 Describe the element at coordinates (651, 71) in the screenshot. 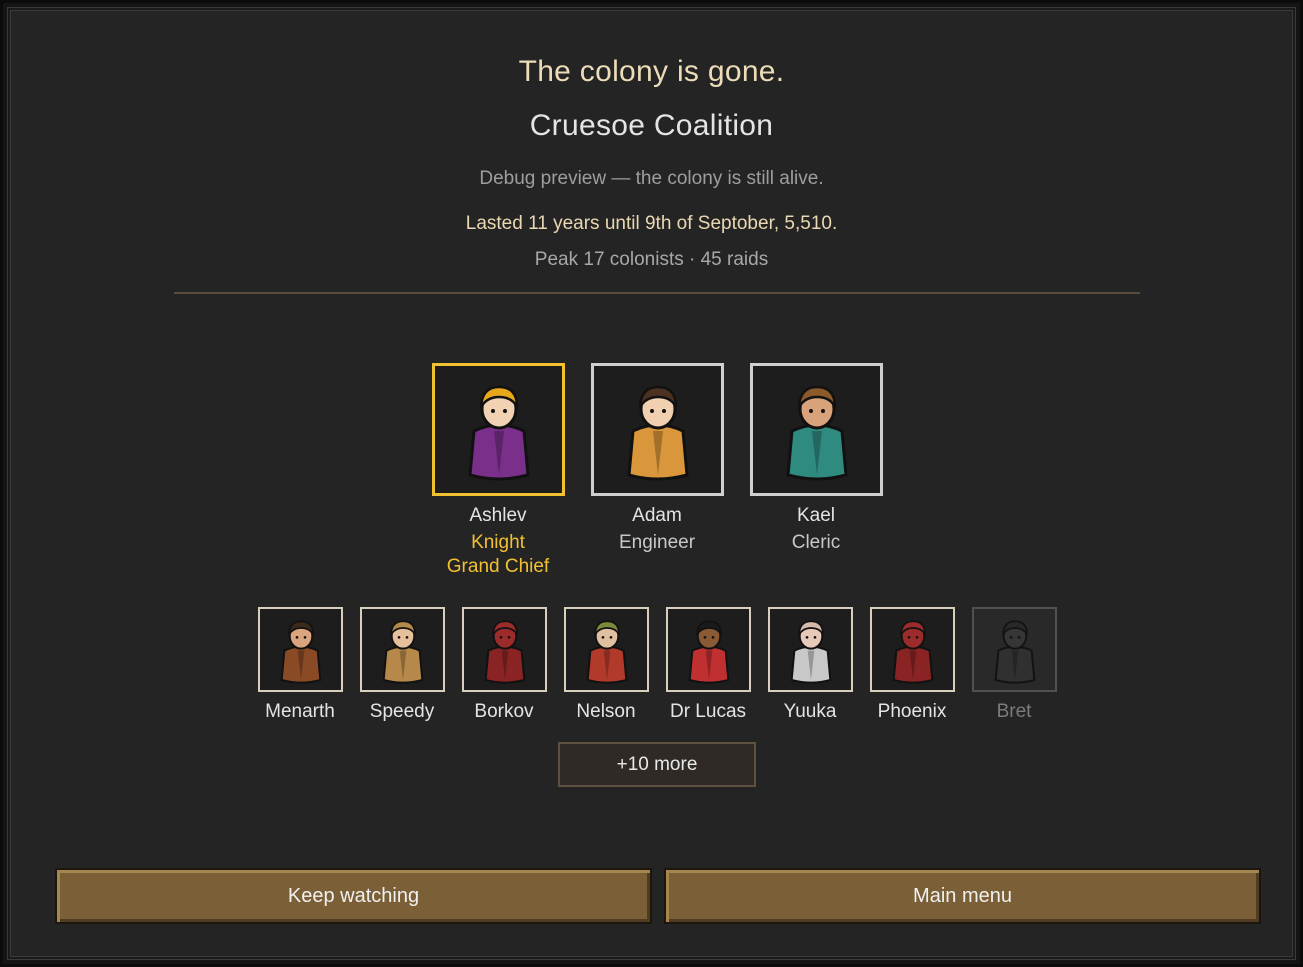

I see `dialog-title: The colony is gone.` at that location.